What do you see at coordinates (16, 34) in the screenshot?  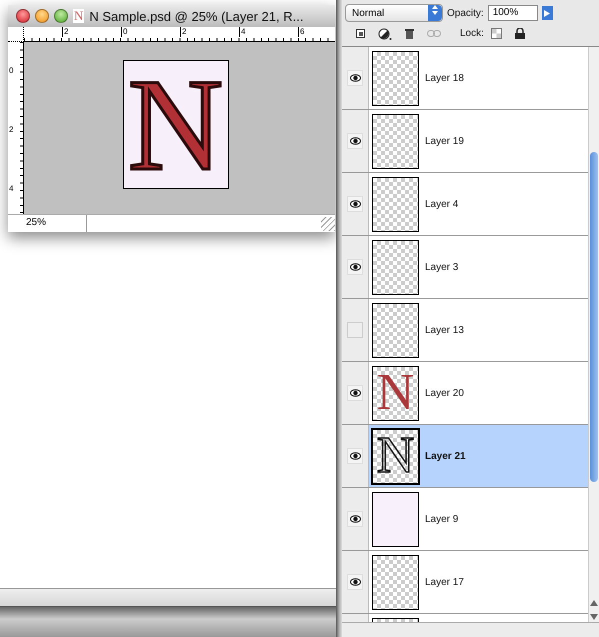 I see `ruler-origin` at bounding box center [16, 34].